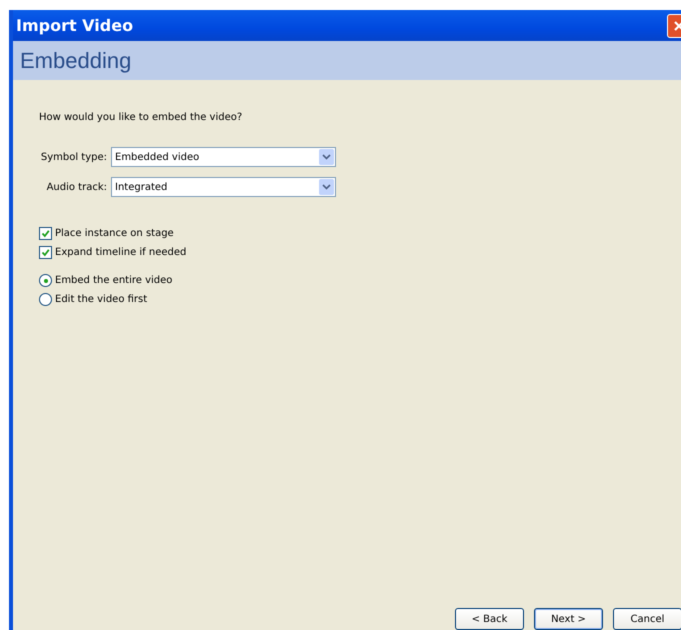 The height and width of the screenshot is (630, 681). Describe the element at coordinates (223, 187) in the screenshot. I see `dropdown: Integrated` at that location.